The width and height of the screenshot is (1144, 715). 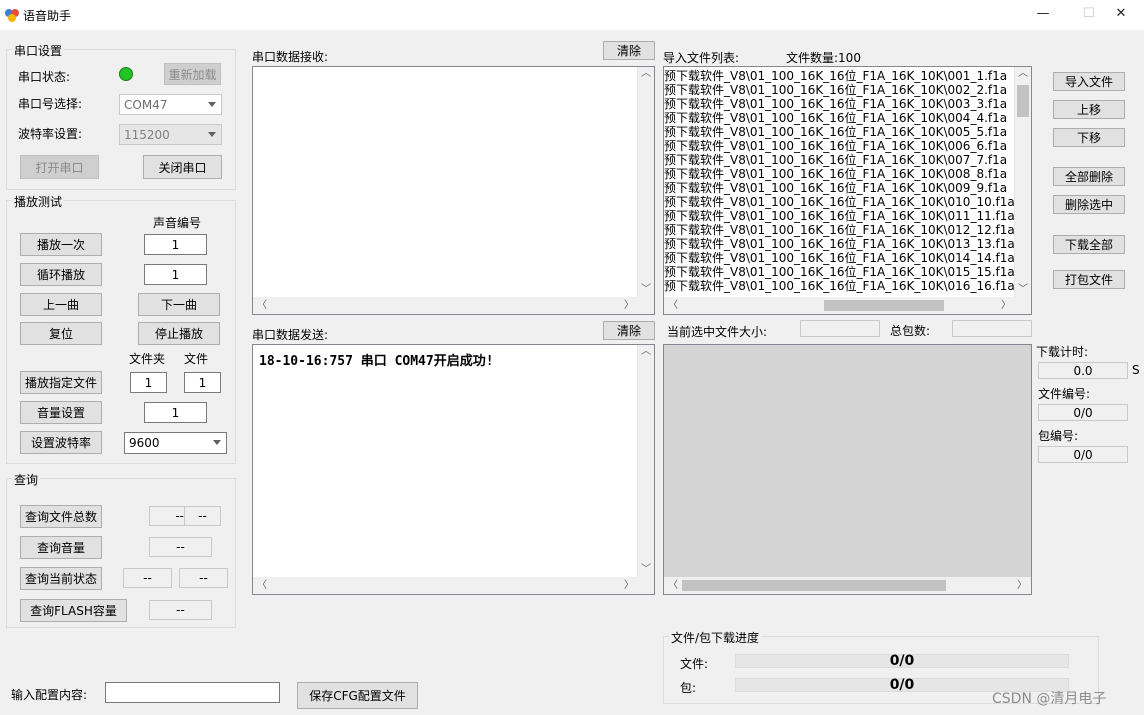 I want to click on volume-set-button: 音量设置, so click(x=61, y=412).